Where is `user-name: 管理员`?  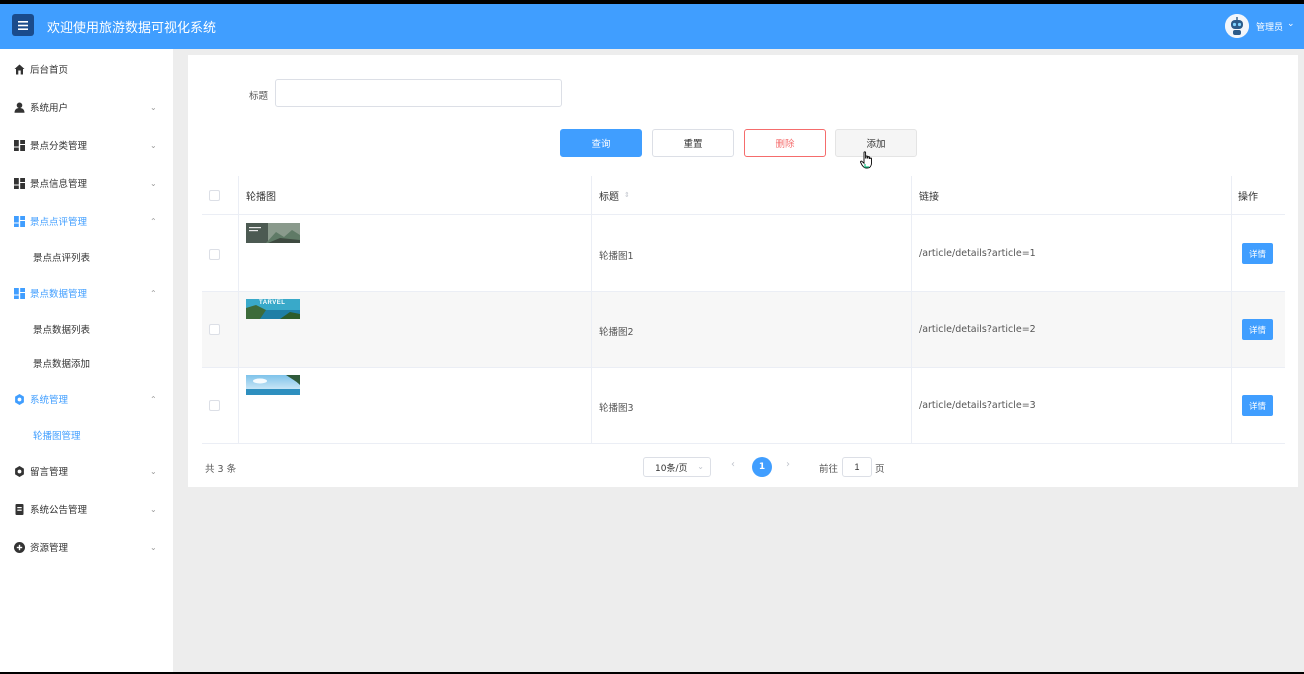
user-name: 管理员 is located at coordinates (1269, 26).